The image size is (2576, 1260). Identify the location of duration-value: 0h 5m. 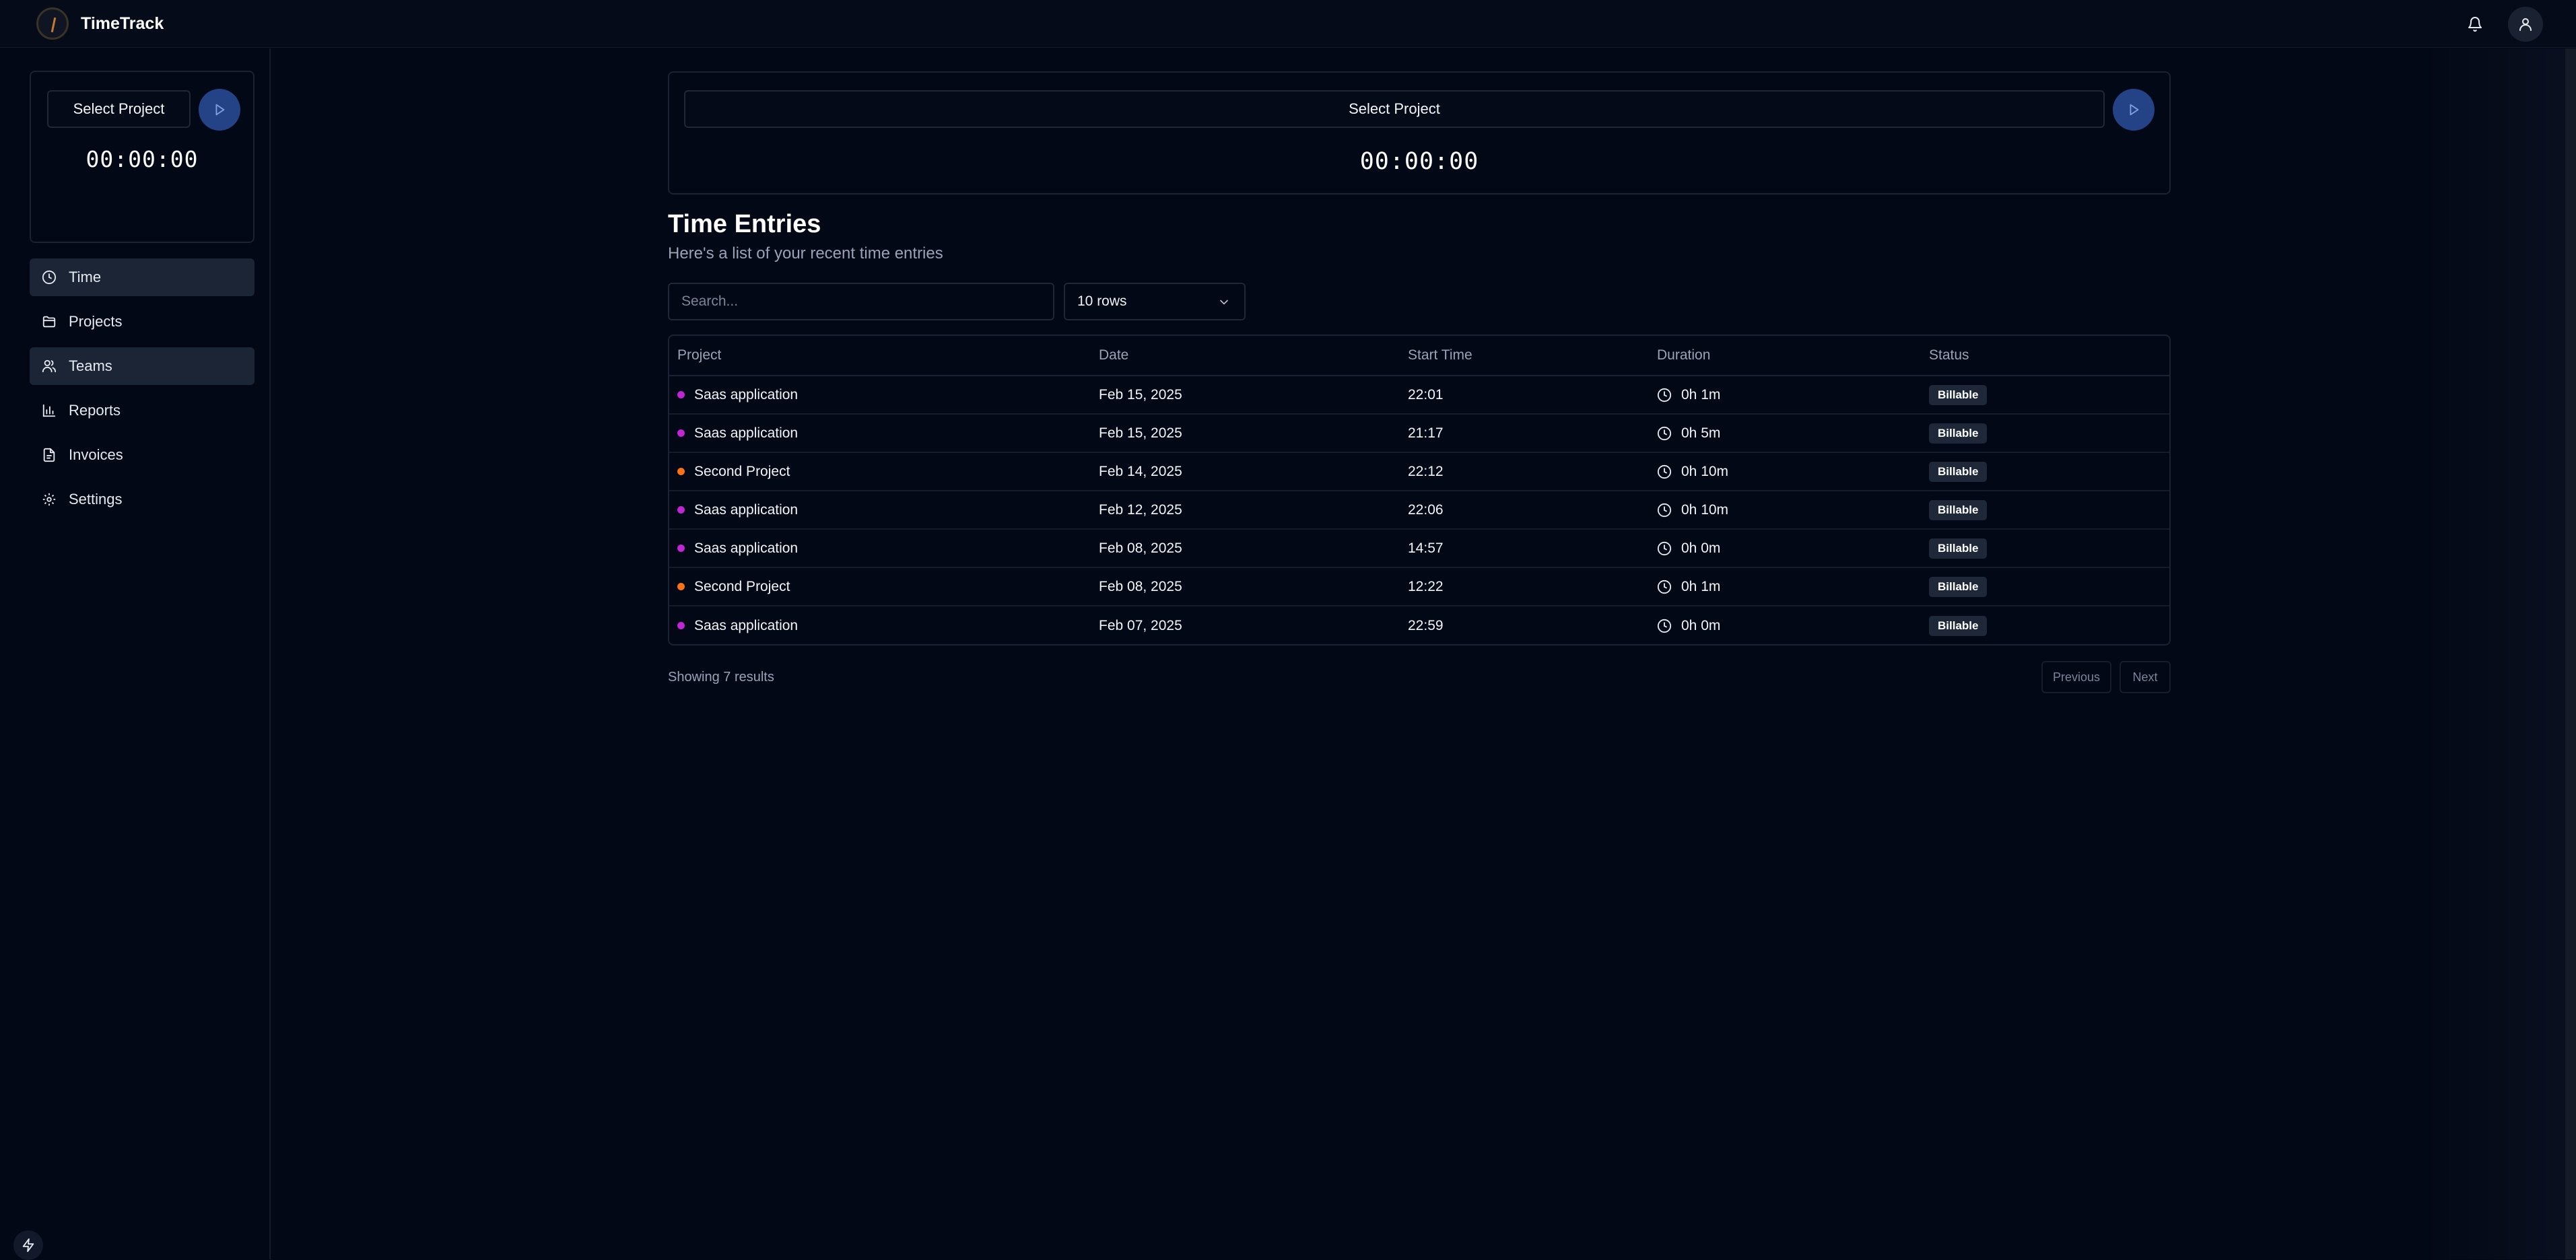
(1701, 433).